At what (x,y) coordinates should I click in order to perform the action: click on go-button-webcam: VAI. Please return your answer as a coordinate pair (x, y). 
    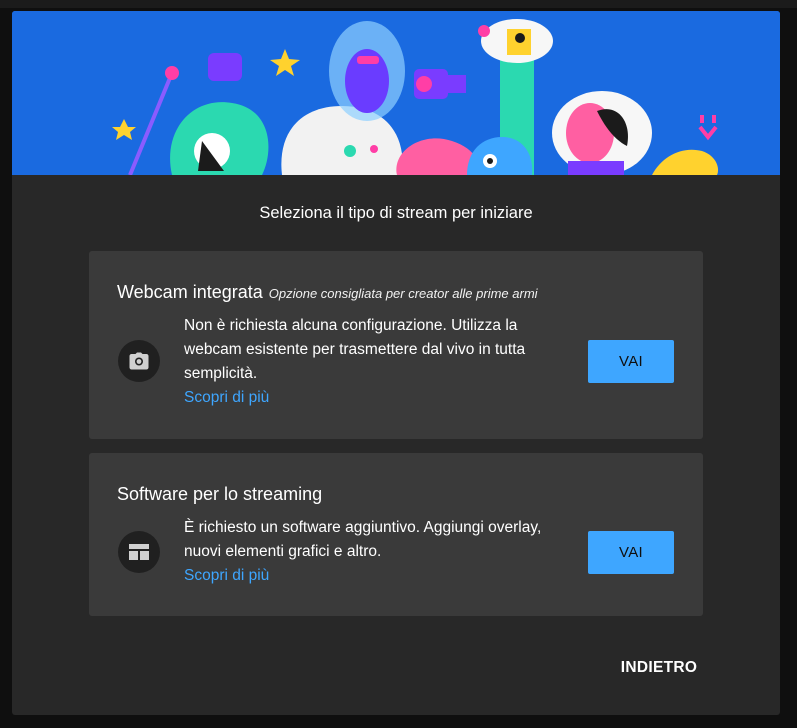
    Looking at the image, I should click on (631, 361).